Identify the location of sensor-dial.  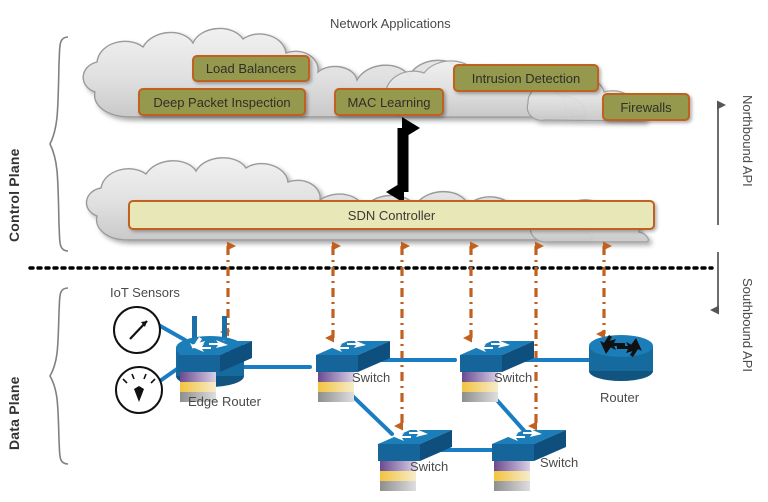
(139, 390).